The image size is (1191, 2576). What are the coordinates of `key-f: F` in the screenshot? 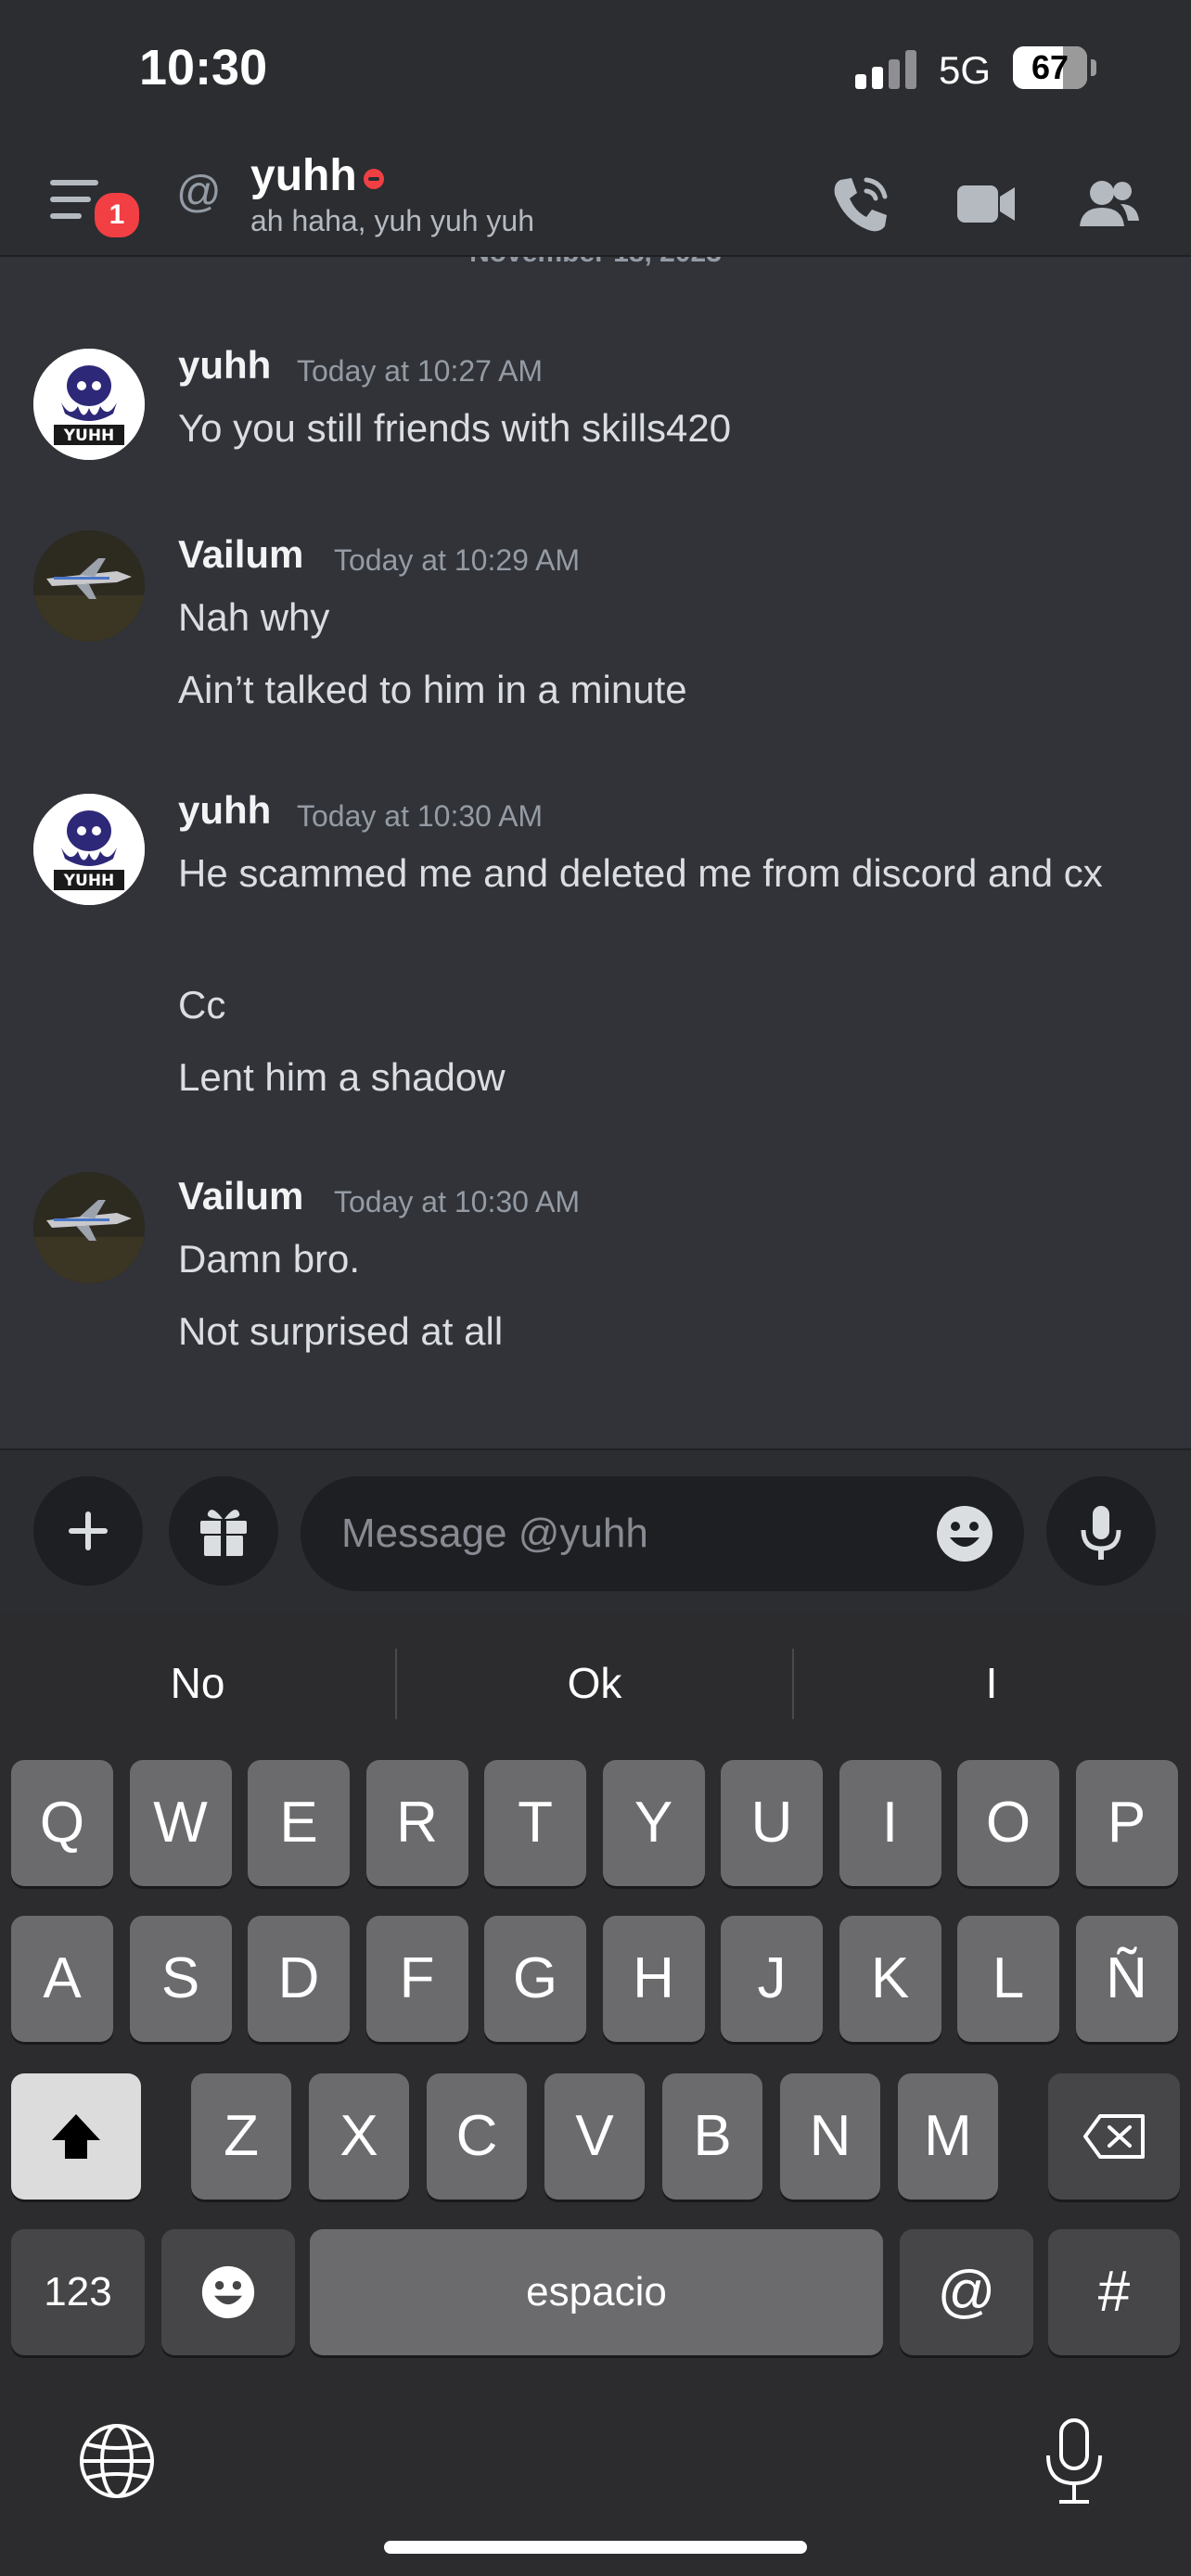 It's located at (416, 1979).